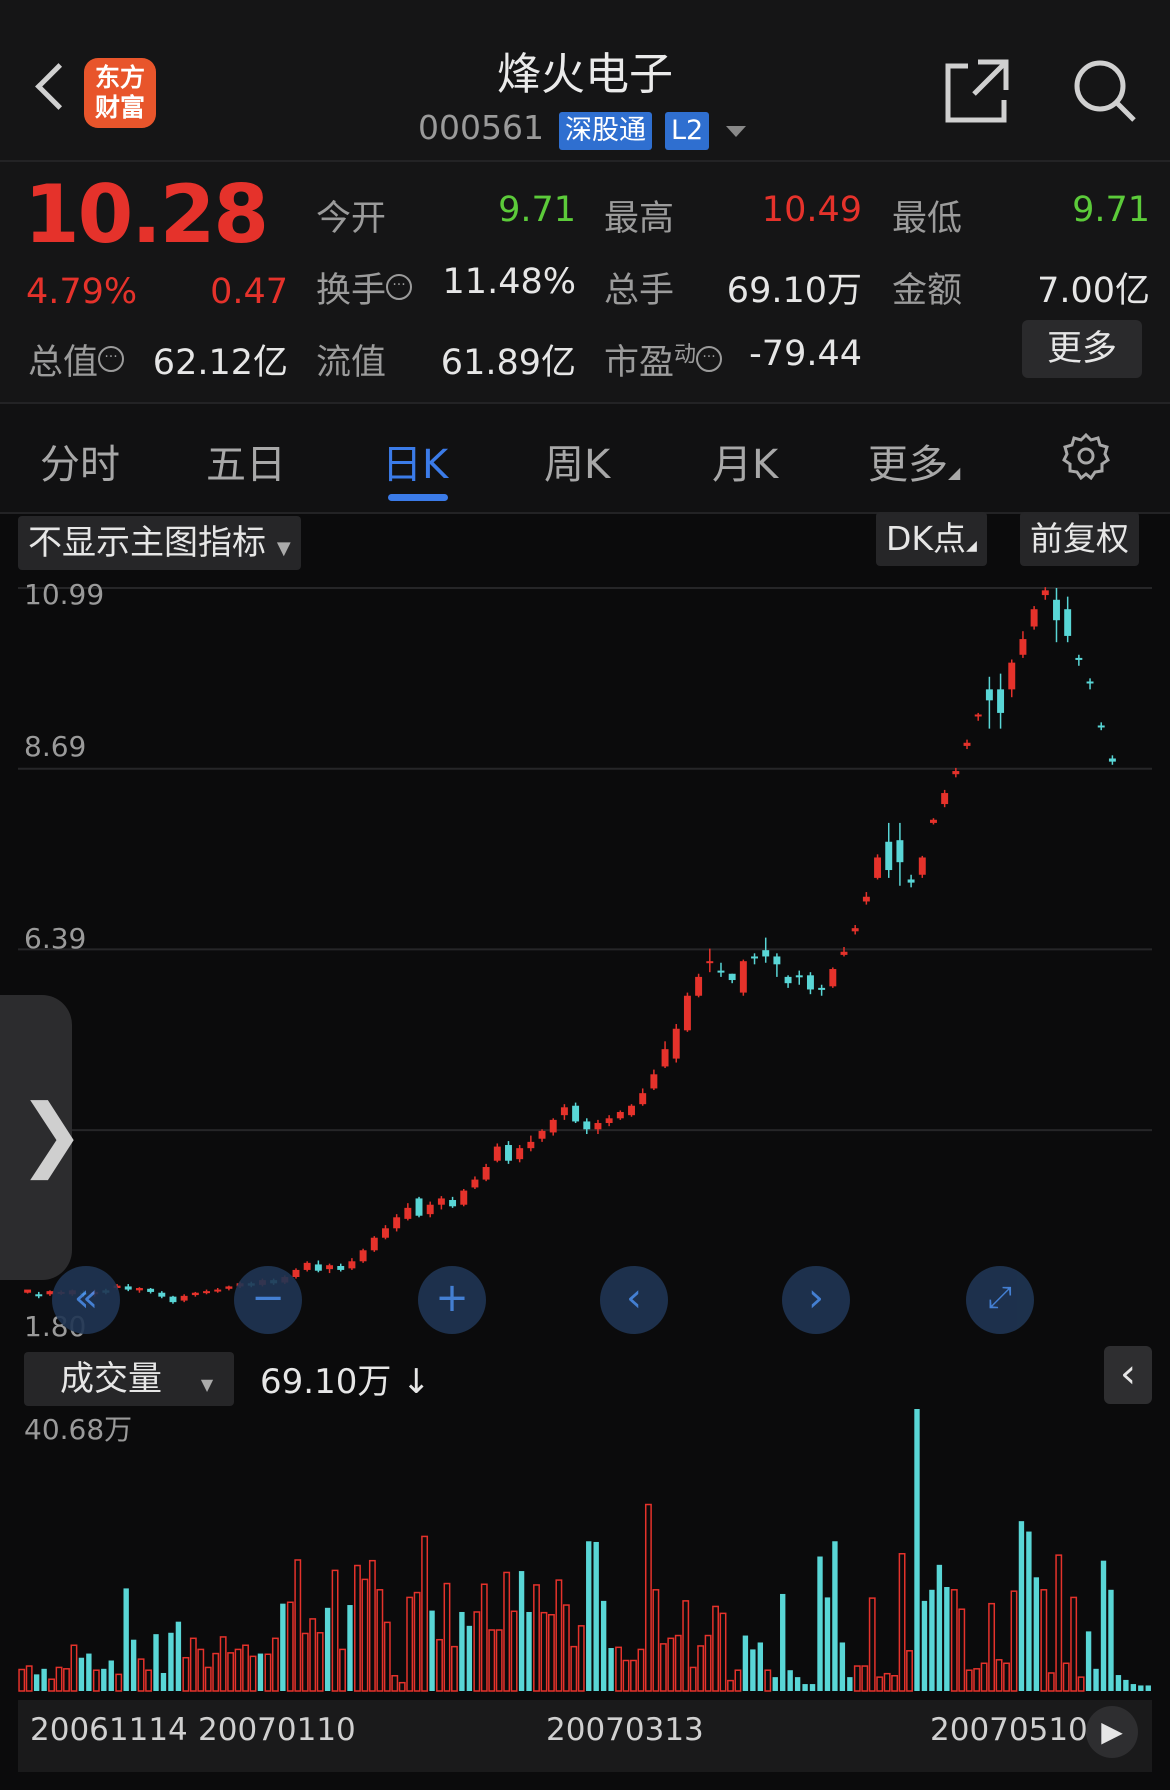  I want to click on tab-more: 更多◢, so click(914, 461).